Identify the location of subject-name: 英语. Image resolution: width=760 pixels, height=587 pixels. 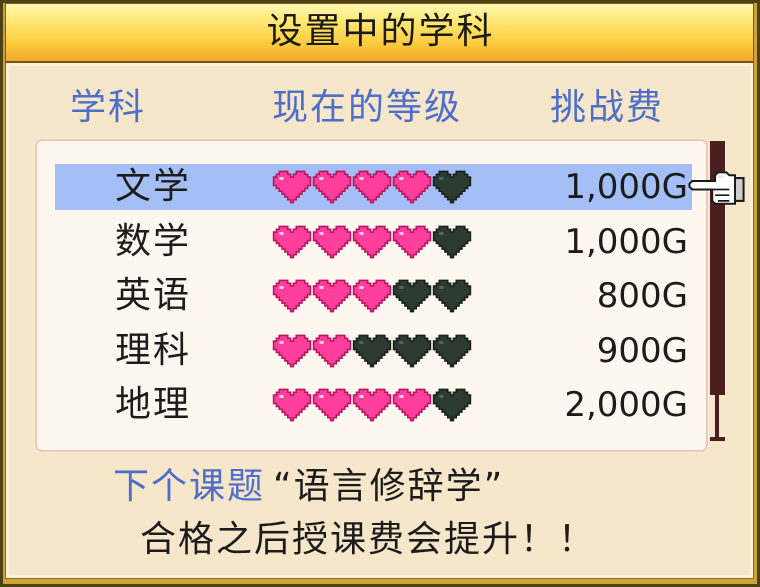
(153, 295).